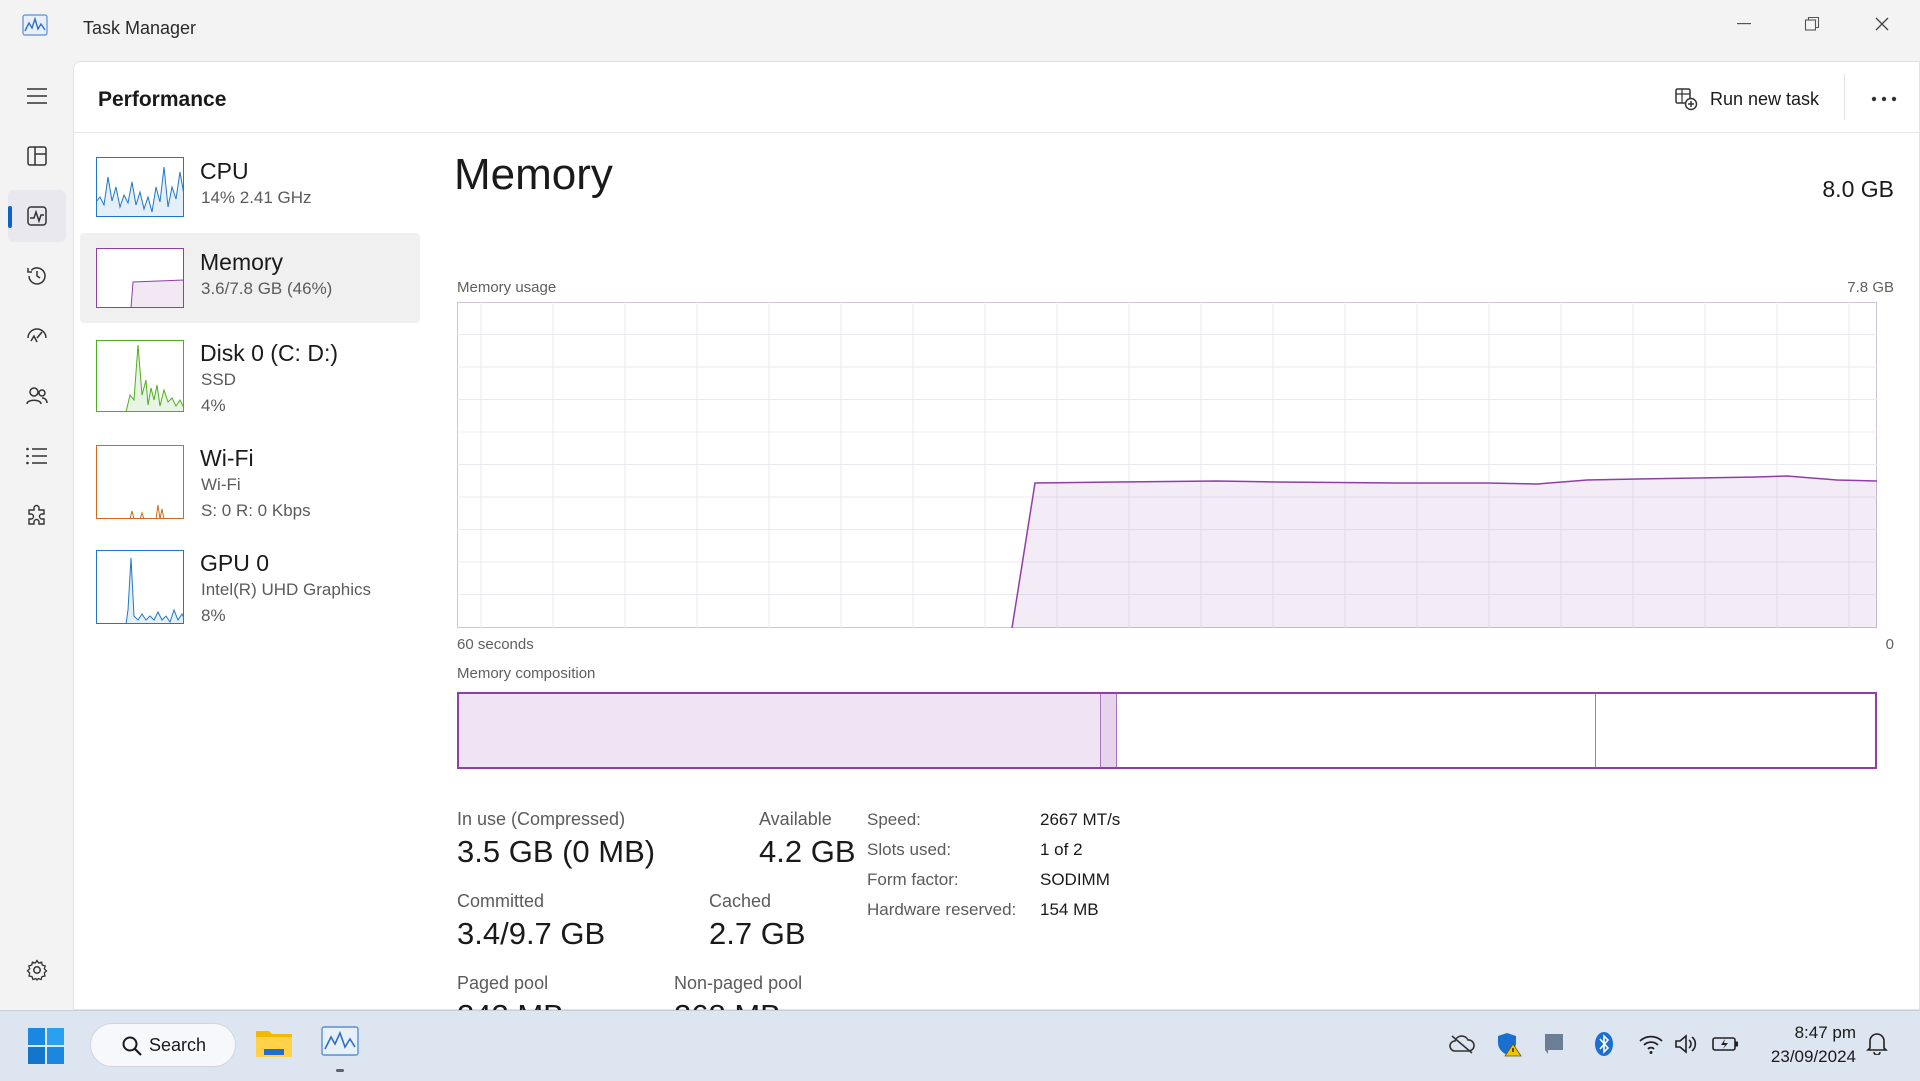  I want to click on composition-modified, so click(1109, 730).